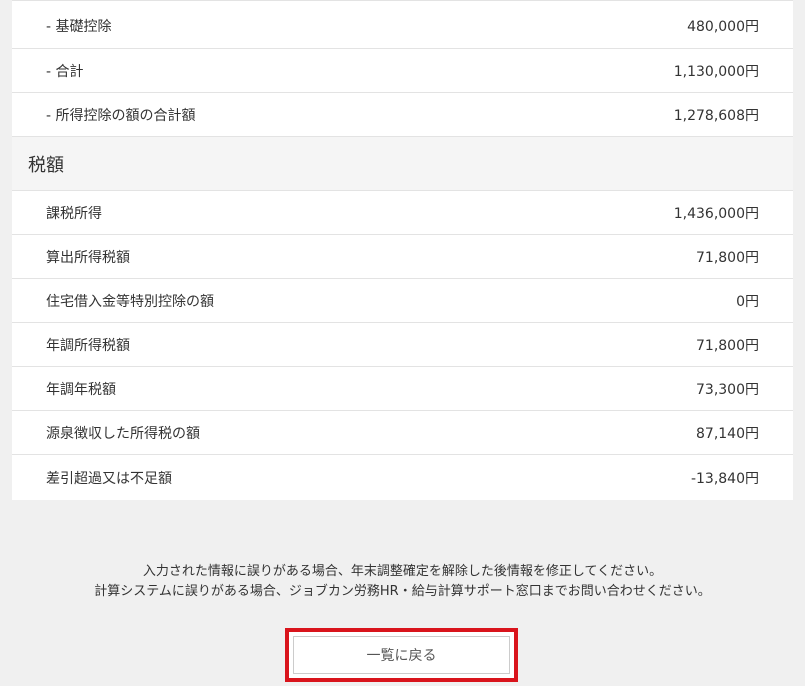 This screenshot has height=686, width=805. What do you see at coordinates (402, 477) in the screenshot?
I see `tax-row-balance: 差引超過又は不足額 -13,840円` at bounding box center [402, 477].